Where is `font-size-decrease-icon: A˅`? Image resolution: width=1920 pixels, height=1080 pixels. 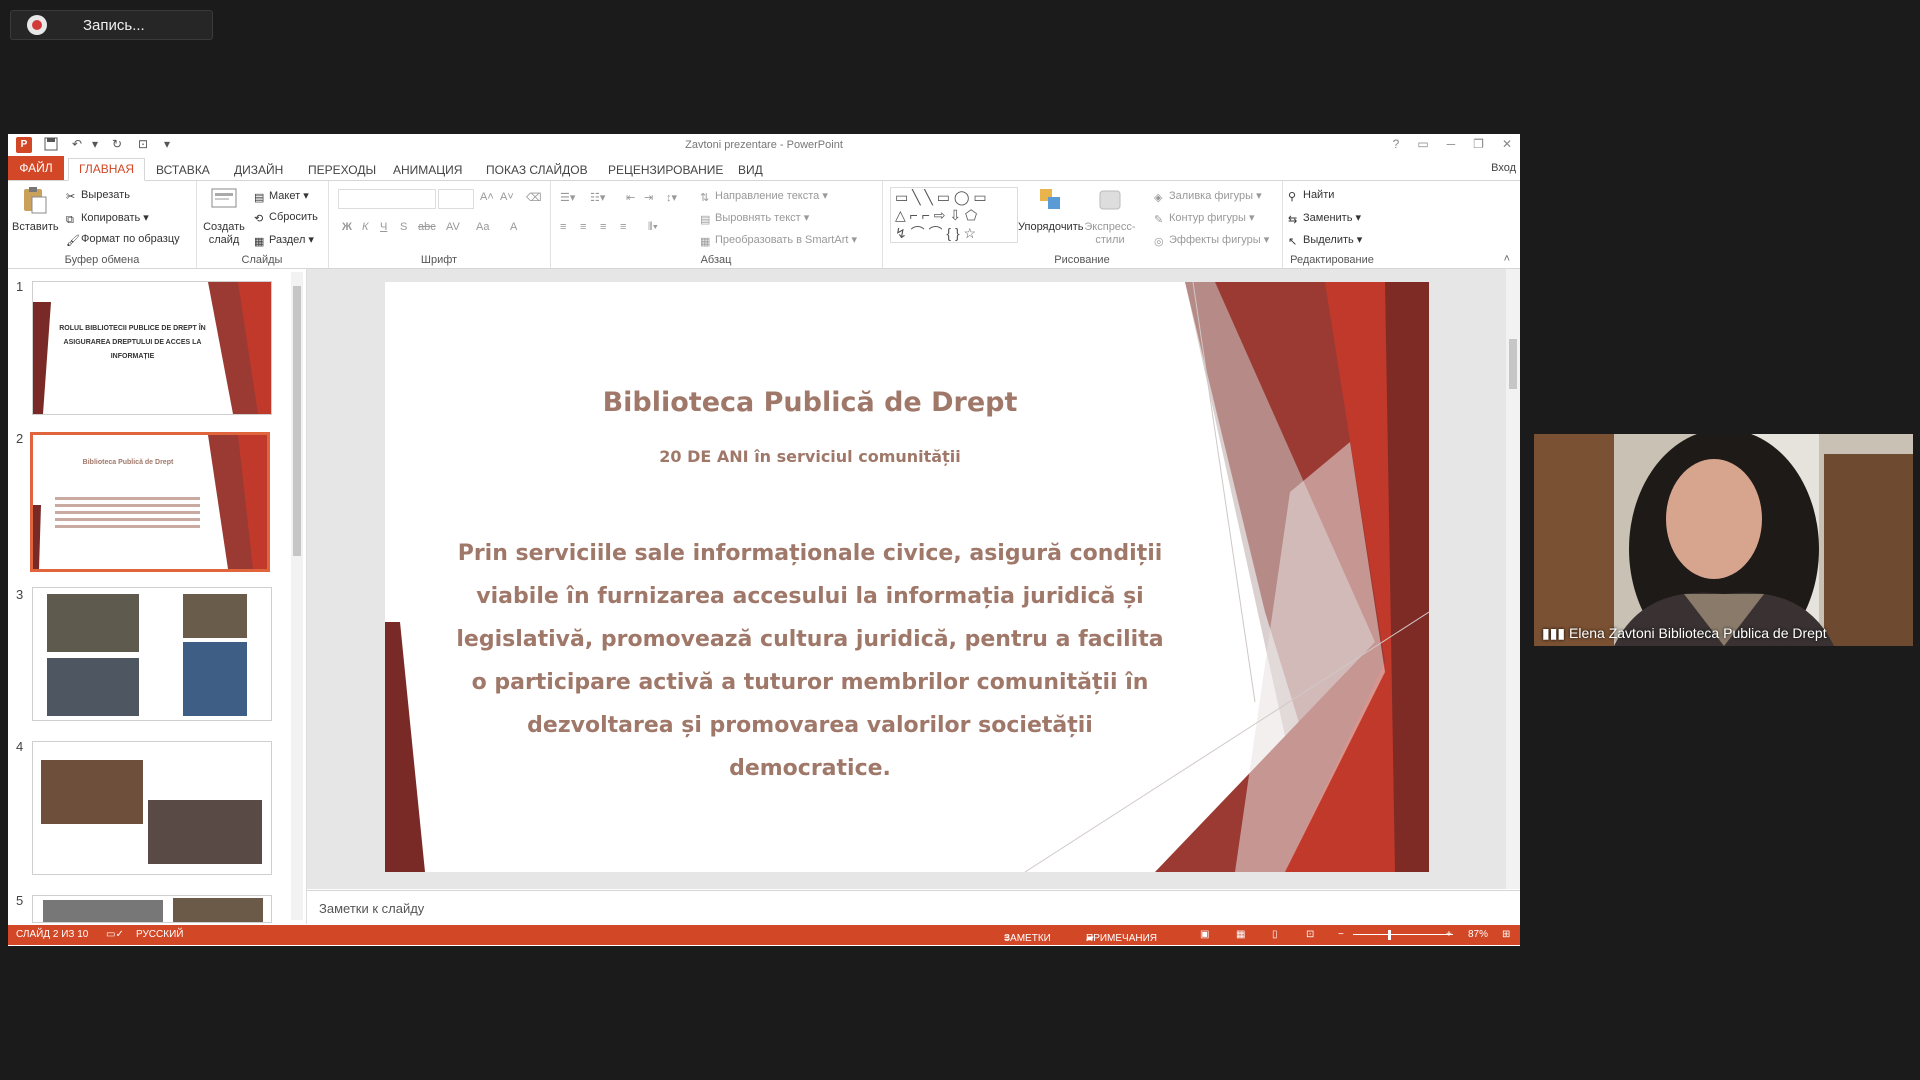 font-size-decrease-icon: A˅ is located at coordinates (507, 197).